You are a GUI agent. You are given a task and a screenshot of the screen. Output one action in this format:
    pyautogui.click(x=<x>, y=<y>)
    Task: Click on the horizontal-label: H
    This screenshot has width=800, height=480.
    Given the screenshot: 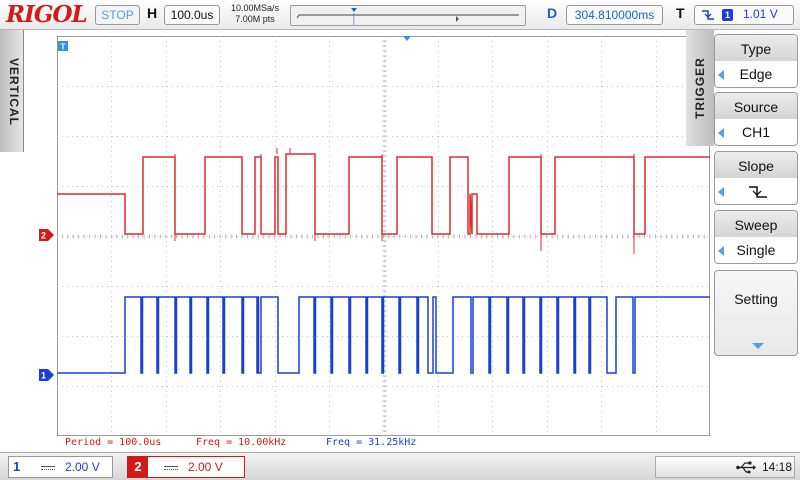 What is the action you would take?
    pyautogui.click(x=152, y=13)
    